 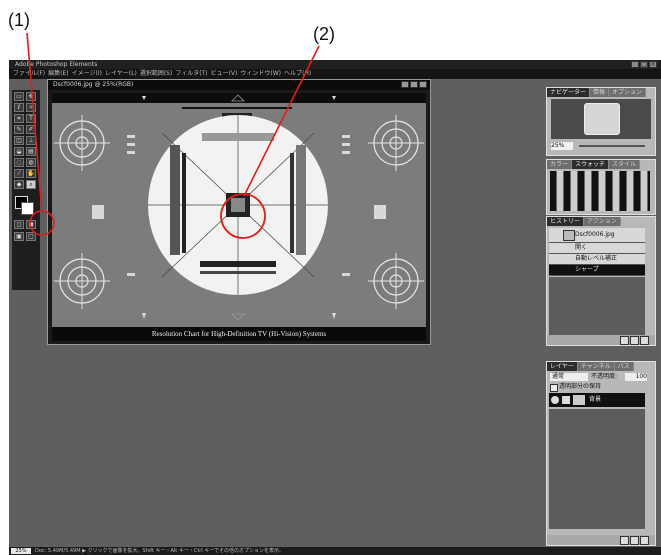 I want to click on eraser-tool-icon: ◫, so click(x=19, y=140).